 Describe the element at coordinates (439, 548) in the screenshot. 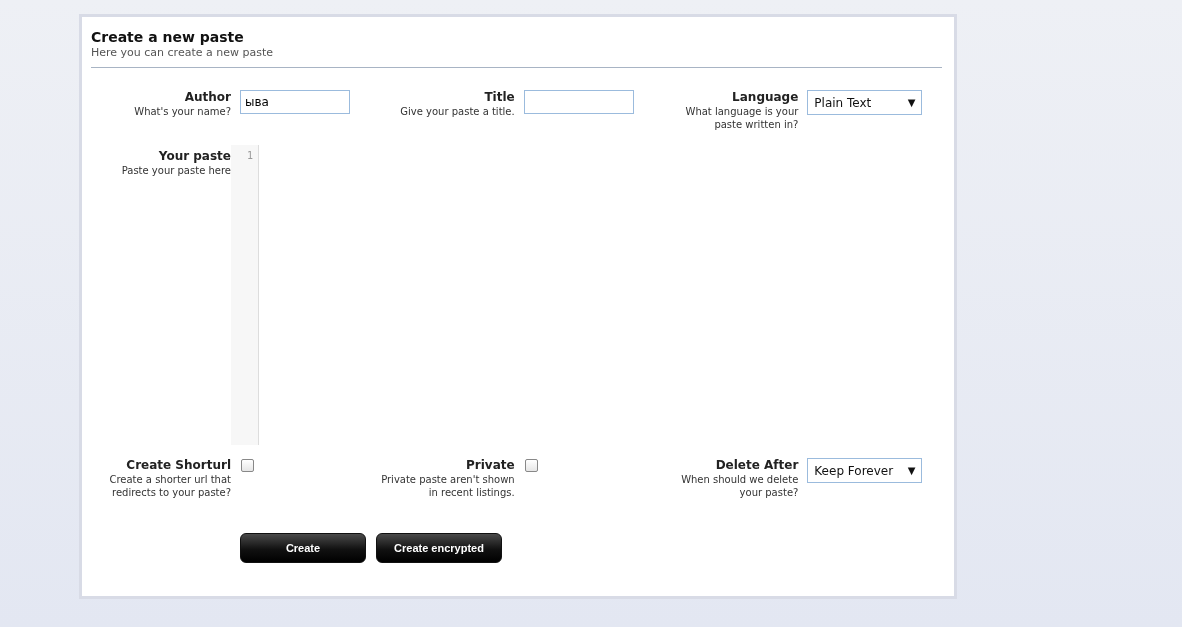

I see `form-button: Create encrypted` at that location.